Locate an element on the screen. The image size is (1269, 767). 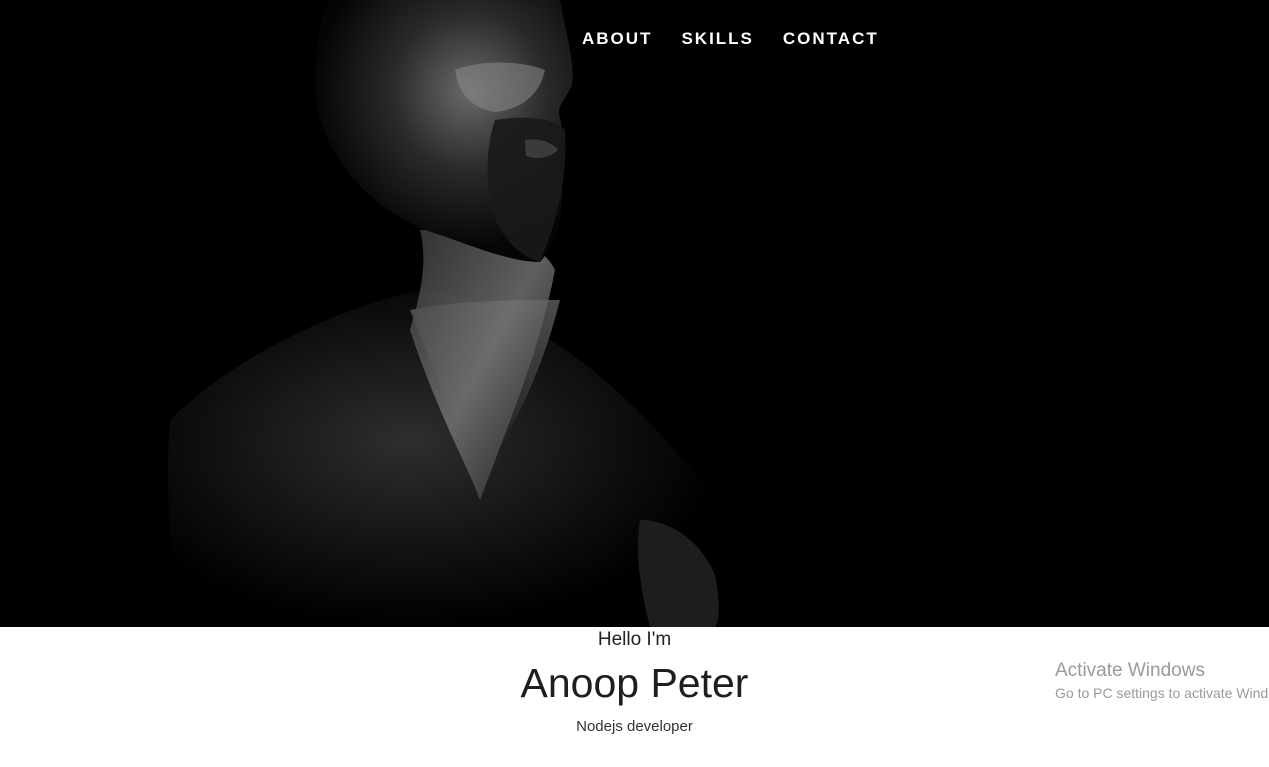
intro-greeting: Hello I'm is located at coordinates (634, 639).